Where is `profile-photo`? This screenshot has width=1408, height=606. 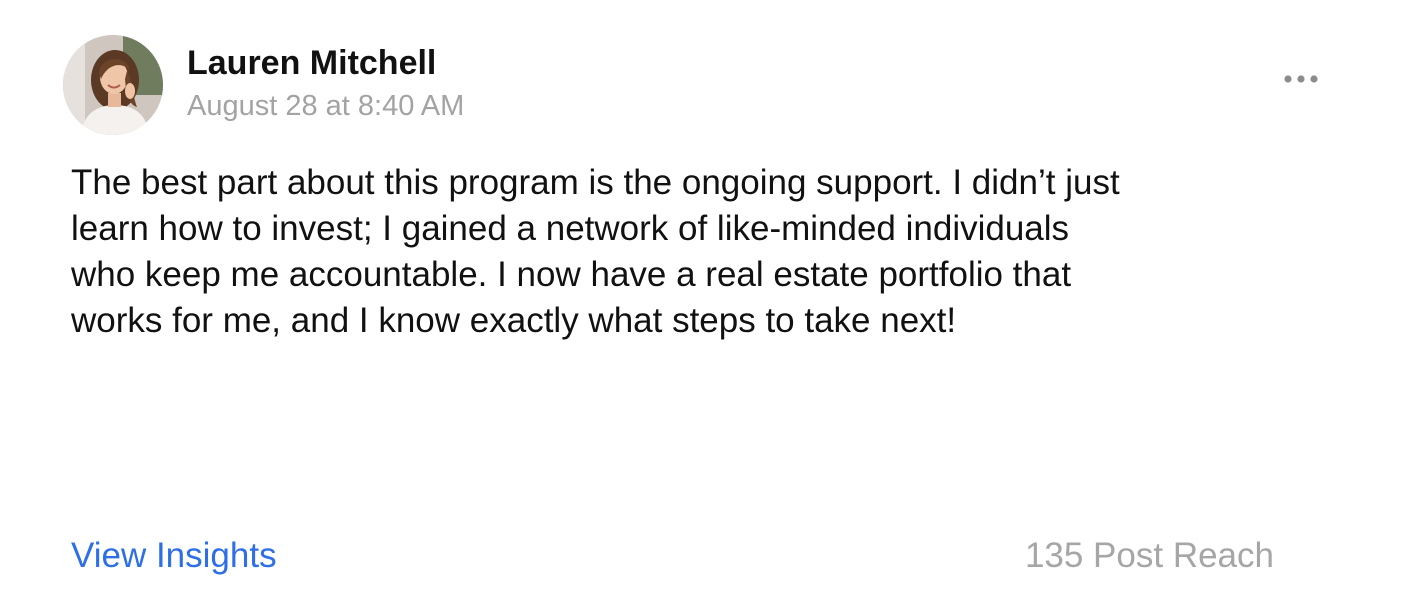
profile-photo is located at coordinates (113, 85).